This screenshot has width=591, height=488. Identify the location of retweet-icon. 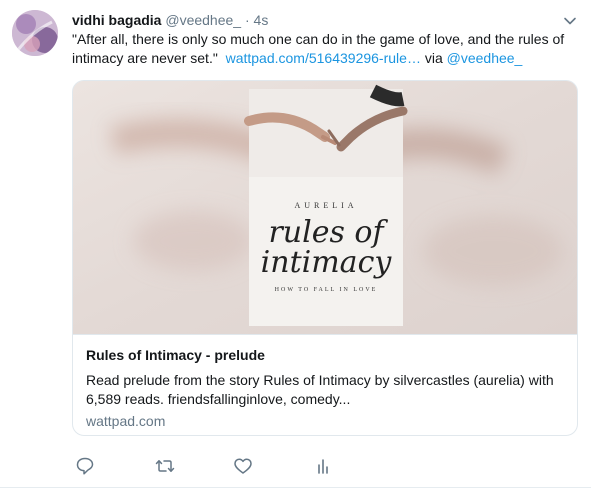
(165, 466).